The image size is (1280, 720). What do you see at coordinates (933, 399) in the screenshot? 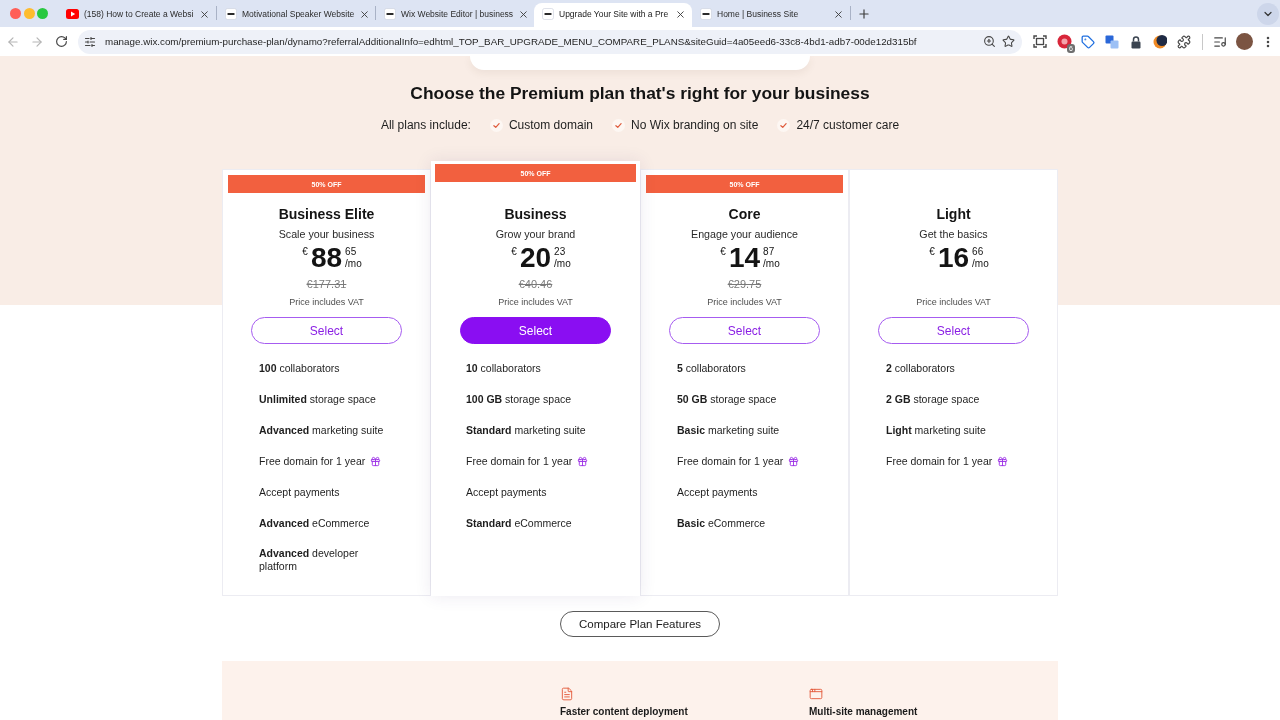
I see `plan-feature: 2 GB storage space` at bounding box center [933, 399].